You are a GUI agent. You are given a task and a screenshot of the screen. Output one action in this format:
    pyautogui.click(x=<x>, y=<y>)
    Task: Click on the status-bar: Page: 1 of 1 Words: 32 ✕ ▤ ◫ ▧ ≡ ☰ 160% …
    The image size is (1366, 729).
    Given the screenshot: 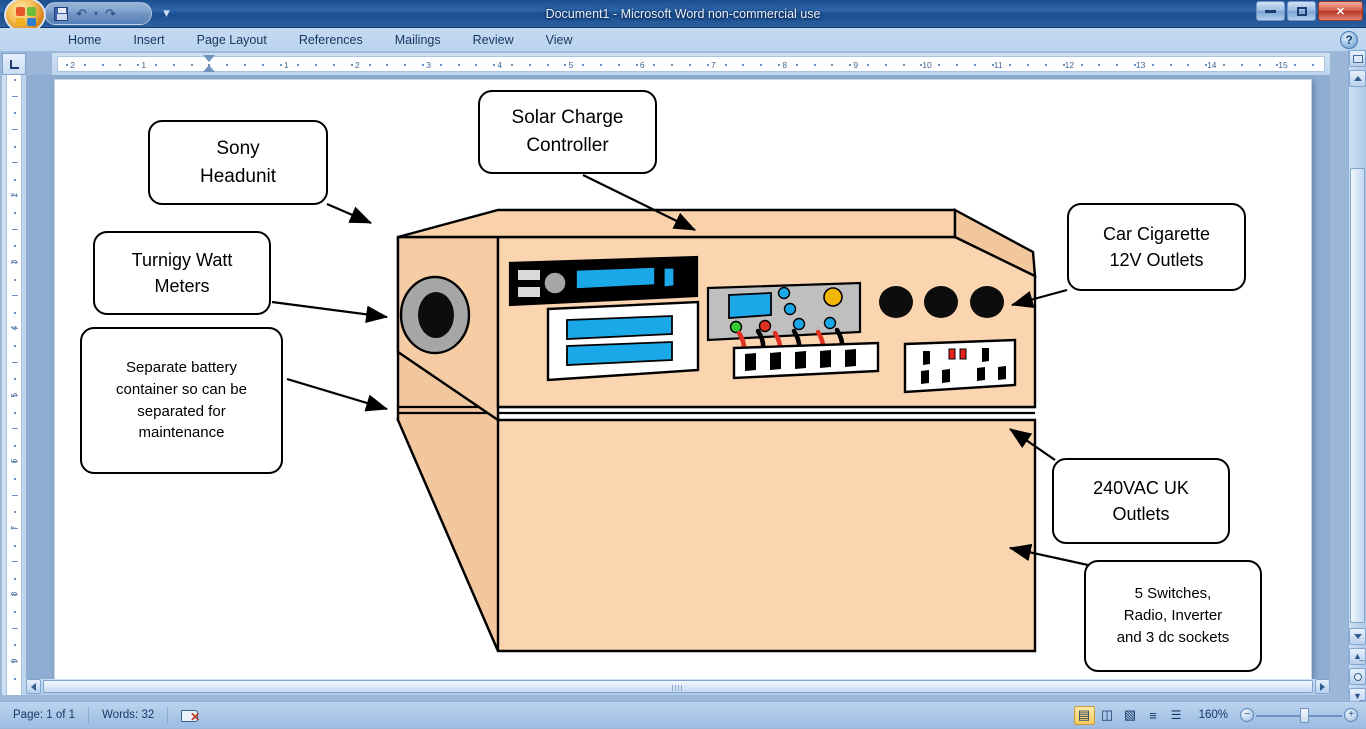 What is the action you would take?
    pyautogui.click(x=683, y=714)
    